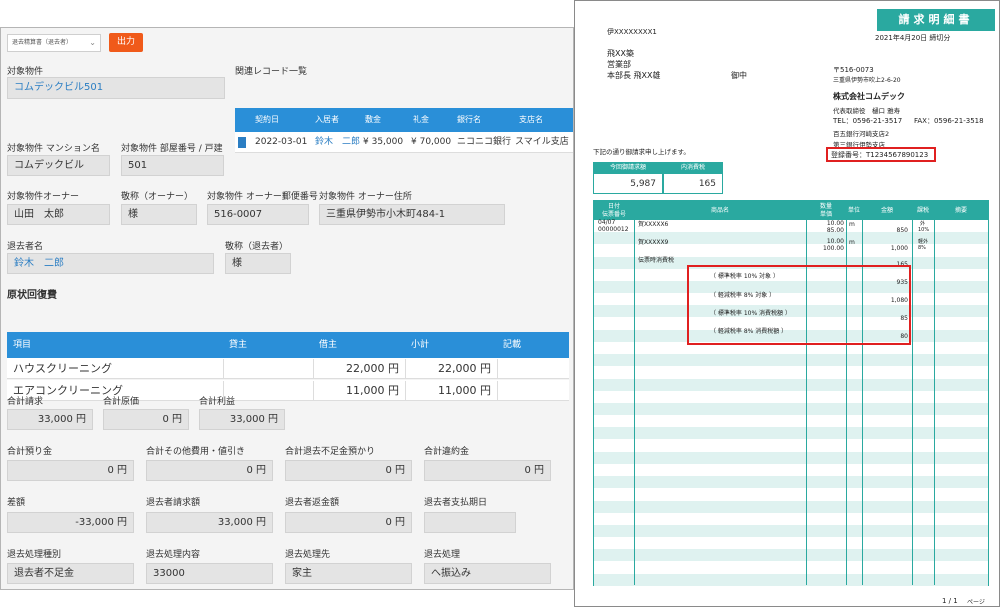 The height and width of the screenshot is (607, 1000). What do you see at coordinates (53, 149) in the screenshot?
I see `mansion-name-label: 対象物件 マンション名` at bounding box center [53, 149].